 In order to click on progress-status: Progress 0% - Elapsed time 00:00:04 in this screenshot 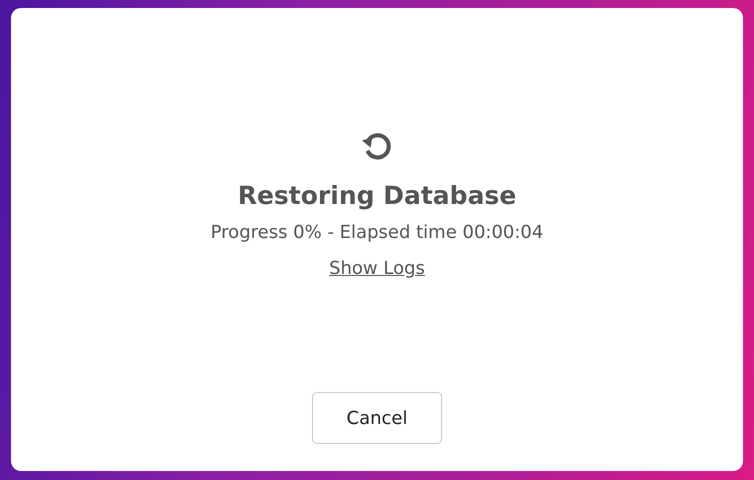, I will do `click(377, 233)`.